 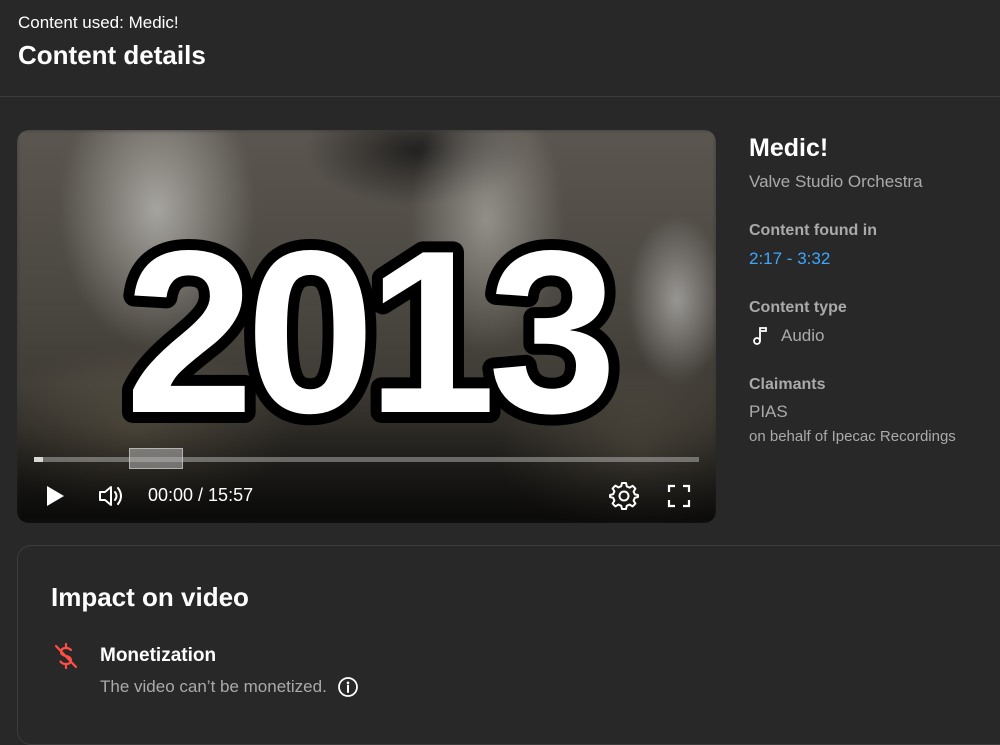 I want to click on settings-button, so click(x=624, y=496).